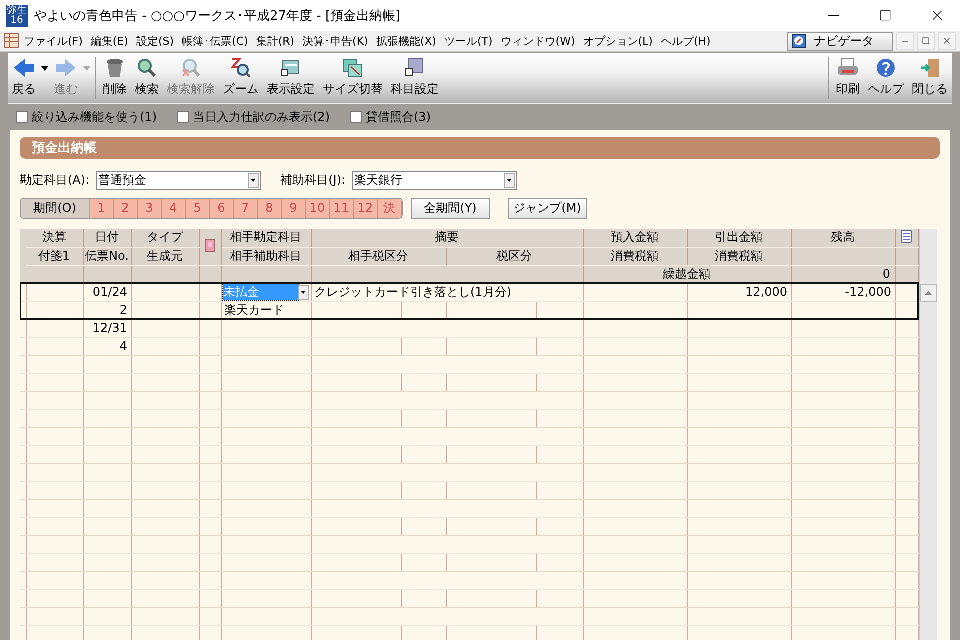  Describe the element at coordinates (218, 16) in the screenshot. I see `window-title: やよいの青色申告 - ○○○ワークス･平成27年度 - [預金出納帳]` at that location.